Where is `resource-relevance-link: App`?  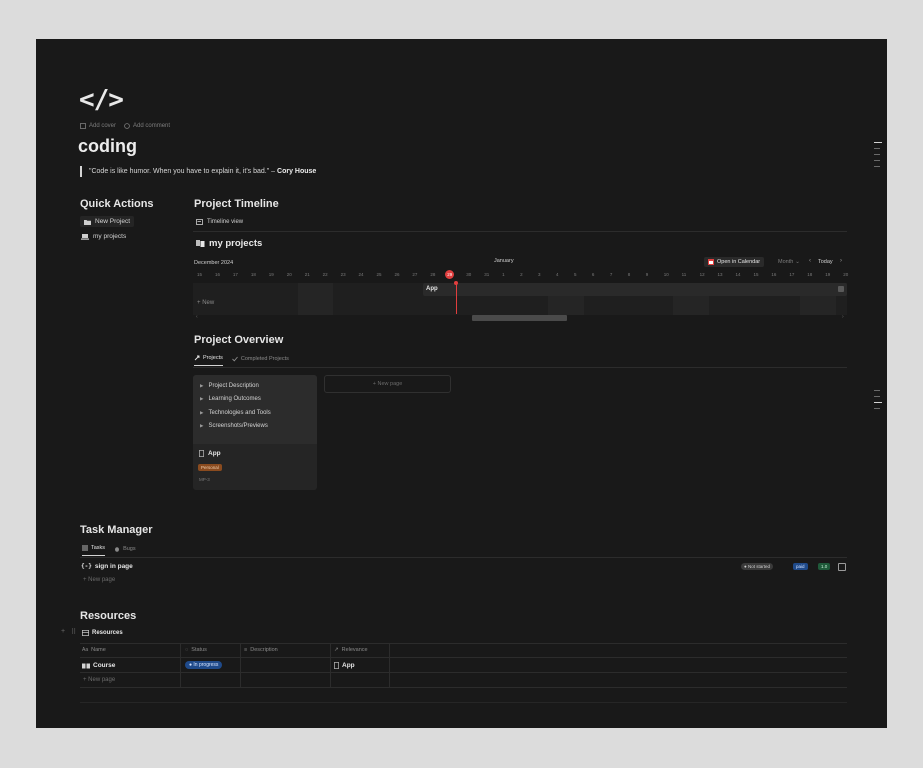
resource-relevance-link: App is located at coordinates (344, 665).